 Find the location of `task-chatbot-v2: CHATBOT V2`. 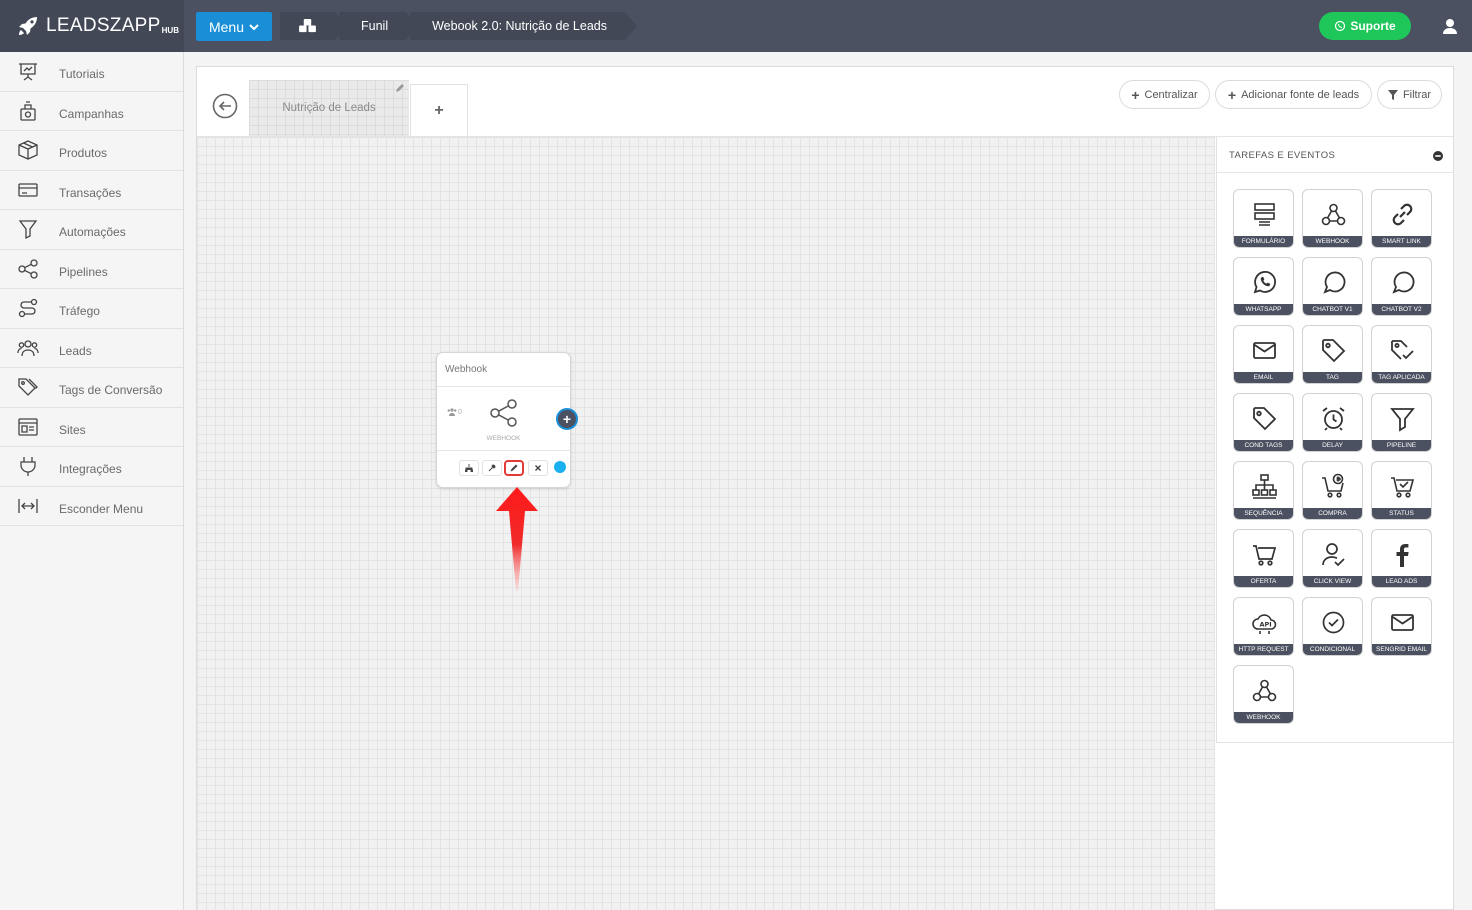

task-chatbot-v2: CHATBOT V2 is located at coordinates (1401, 286).